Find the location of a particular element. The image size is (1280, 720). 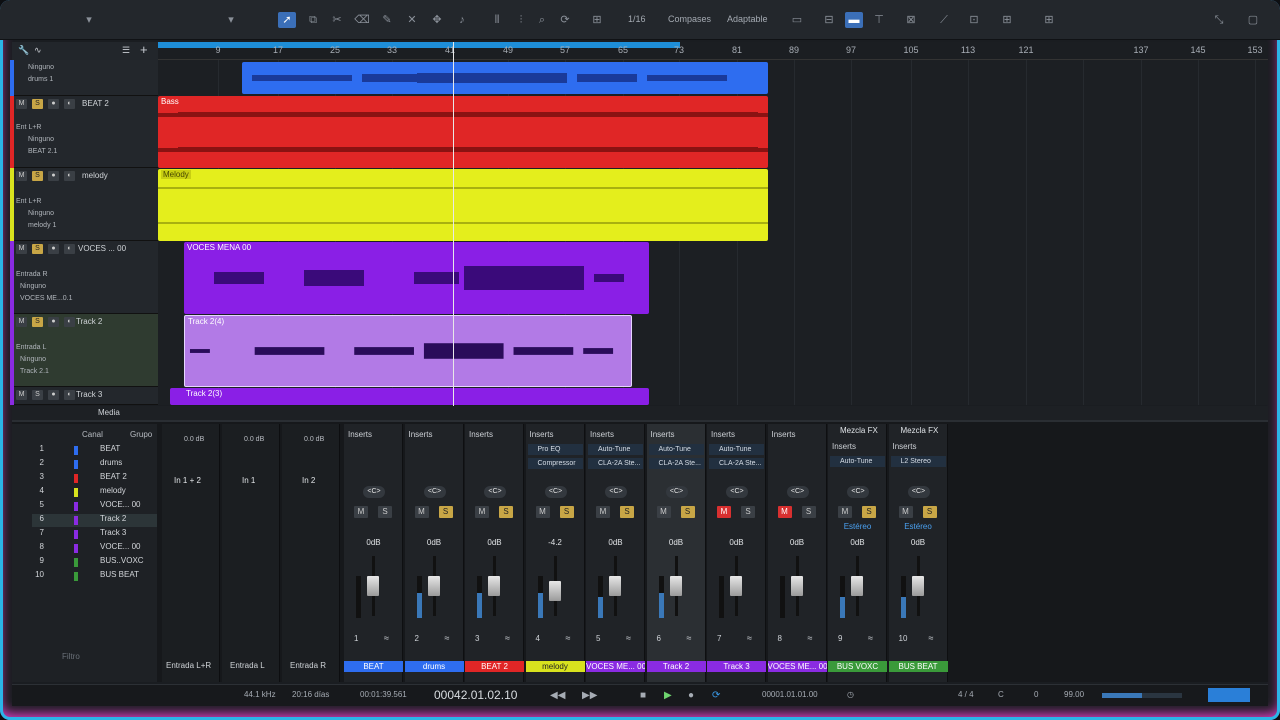

channel-list-item: 9 BUS..VOXC is located at coordinates (94, 562).